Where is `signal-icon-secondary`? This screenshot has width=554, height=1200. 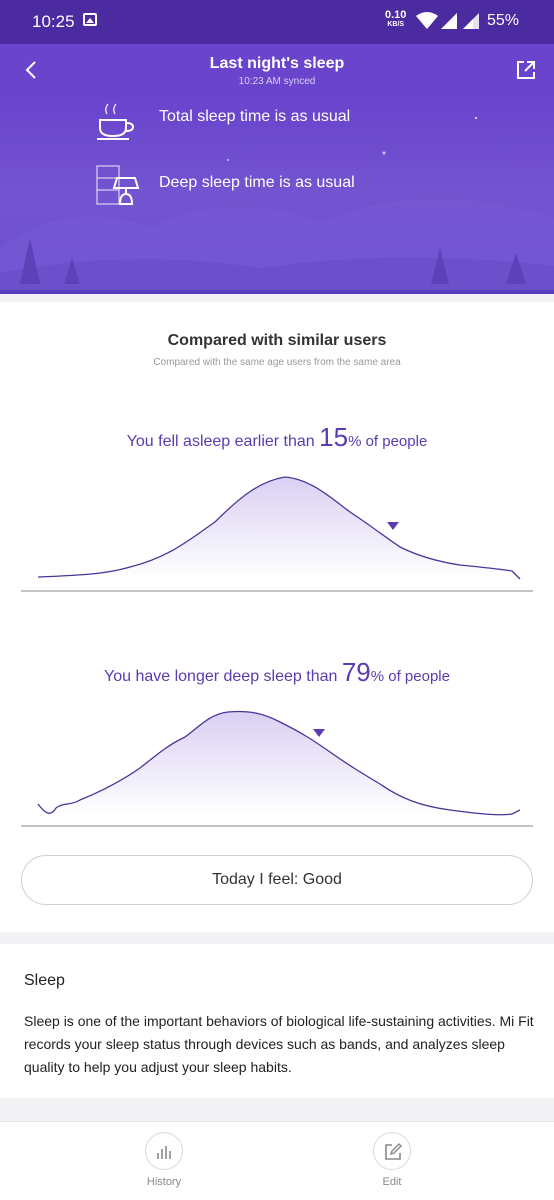
signal-icon-secondary is located at coordinates (471, 21).